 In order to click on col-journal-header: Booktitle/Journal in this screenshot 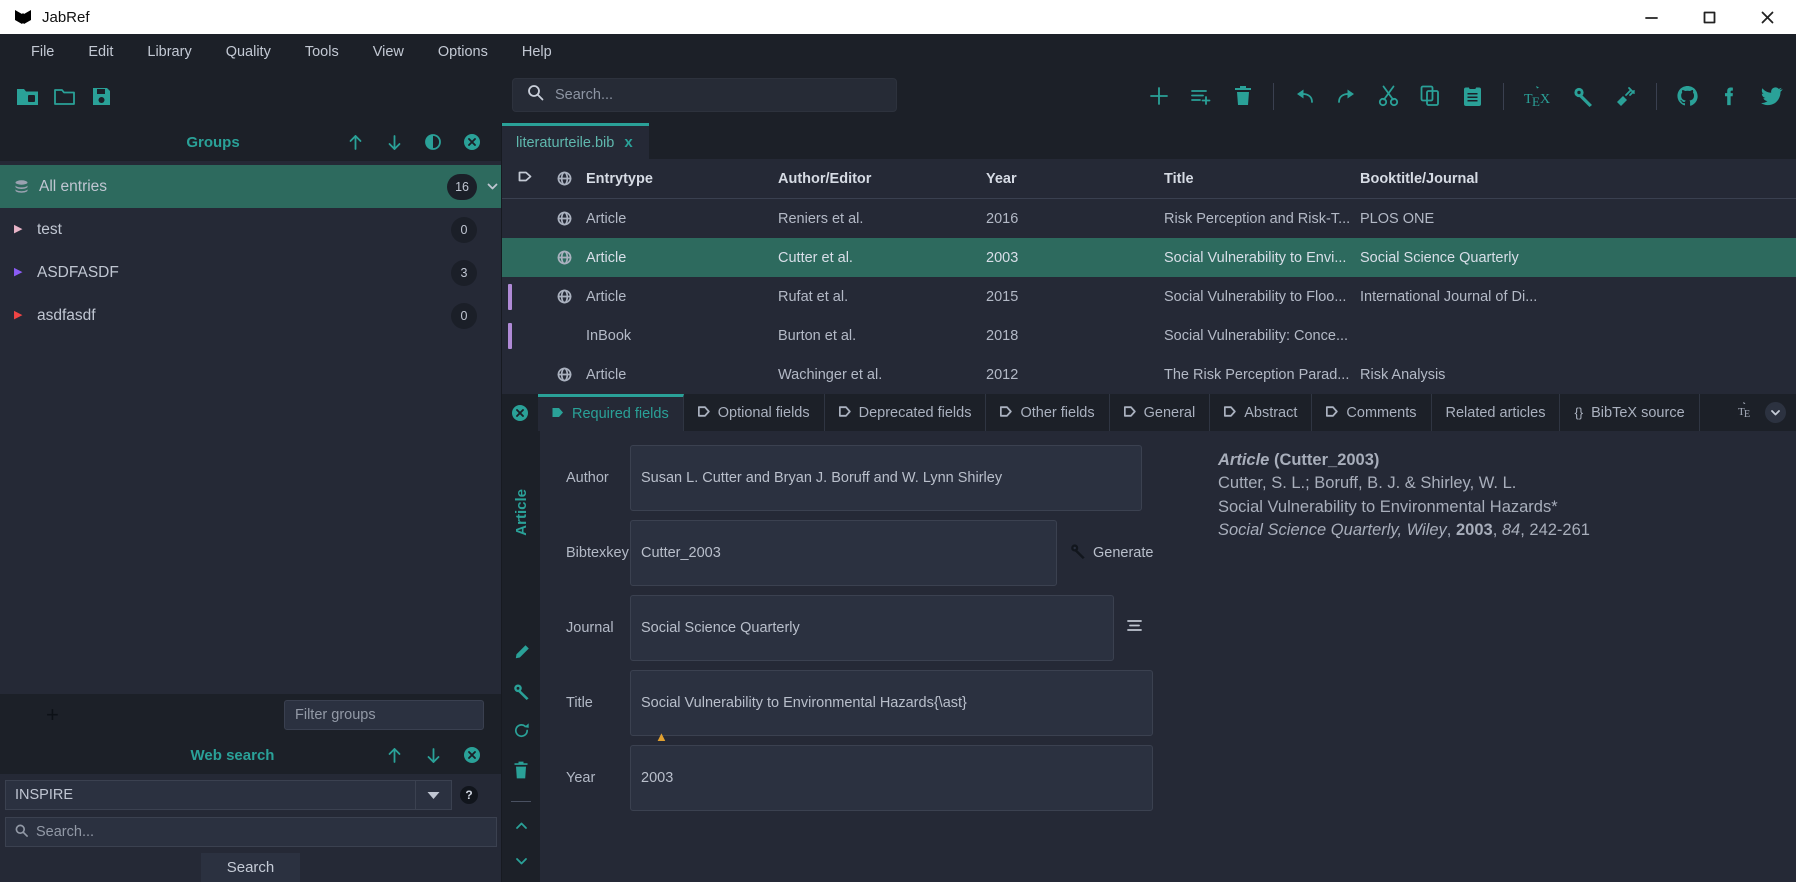, I will do `click(1578, 179)`.